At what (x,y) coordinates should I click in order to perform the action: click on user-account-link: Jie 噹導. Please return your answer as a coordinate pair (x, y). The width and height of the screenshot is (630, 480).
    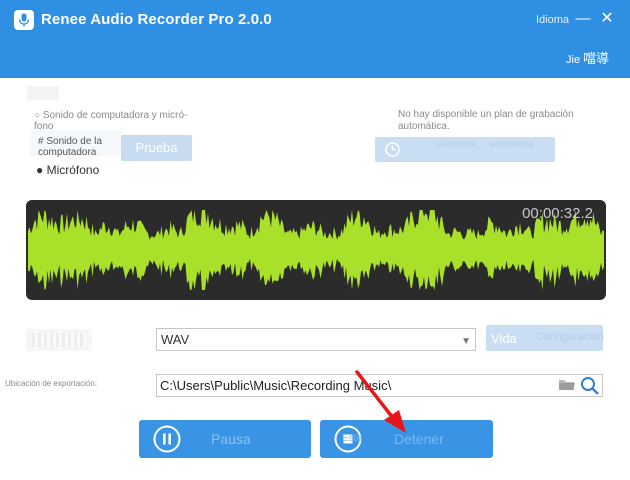
    Looking at the image, I should click on (587, 57).